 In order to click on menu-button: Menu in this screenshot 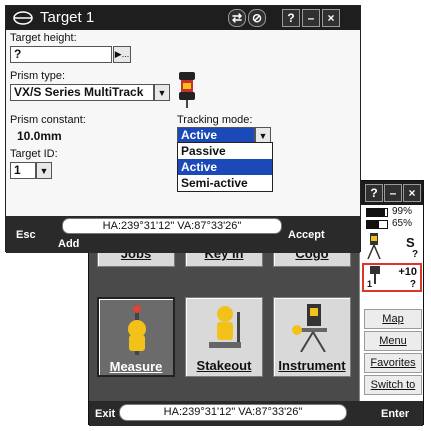, I will do `click(393, 341)`.